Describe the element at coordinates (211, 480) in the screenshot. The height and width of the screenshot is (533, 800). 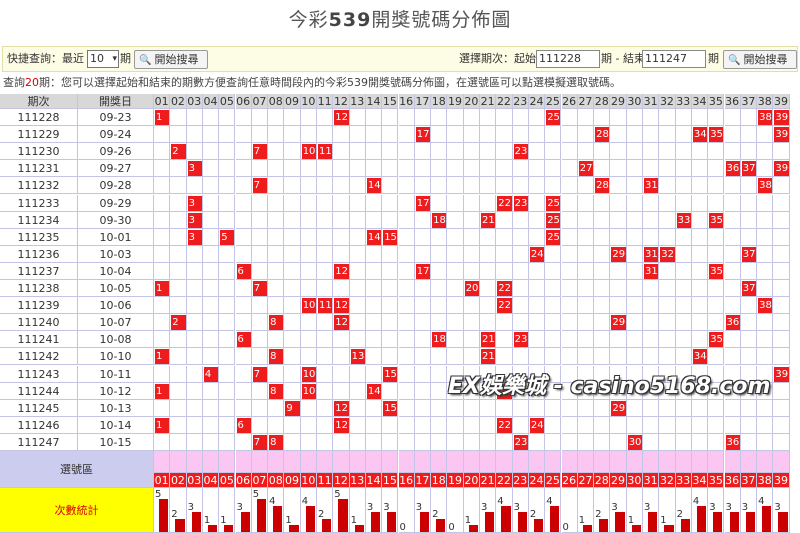
I see `select-number-04: 04` at that location.